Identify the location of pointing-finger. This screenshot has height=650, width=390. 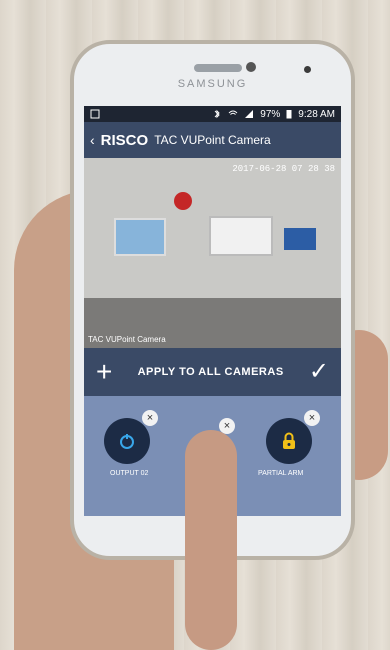
(211, 540).